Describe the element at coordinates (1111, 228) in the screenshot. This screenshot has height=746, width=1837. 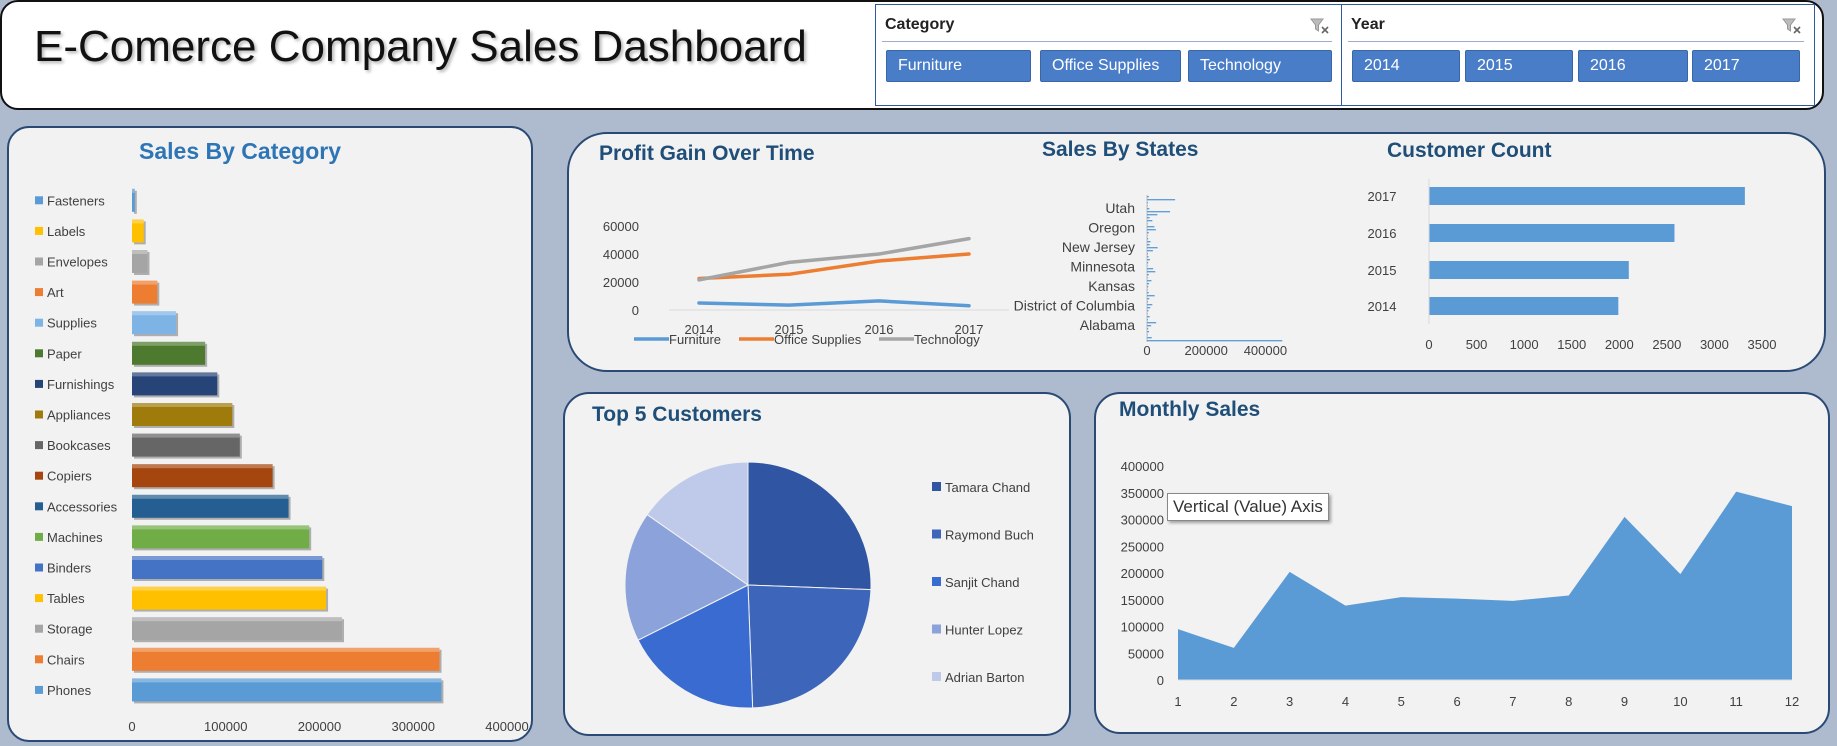
I see `state-label-oregon: Oregon` at that location.